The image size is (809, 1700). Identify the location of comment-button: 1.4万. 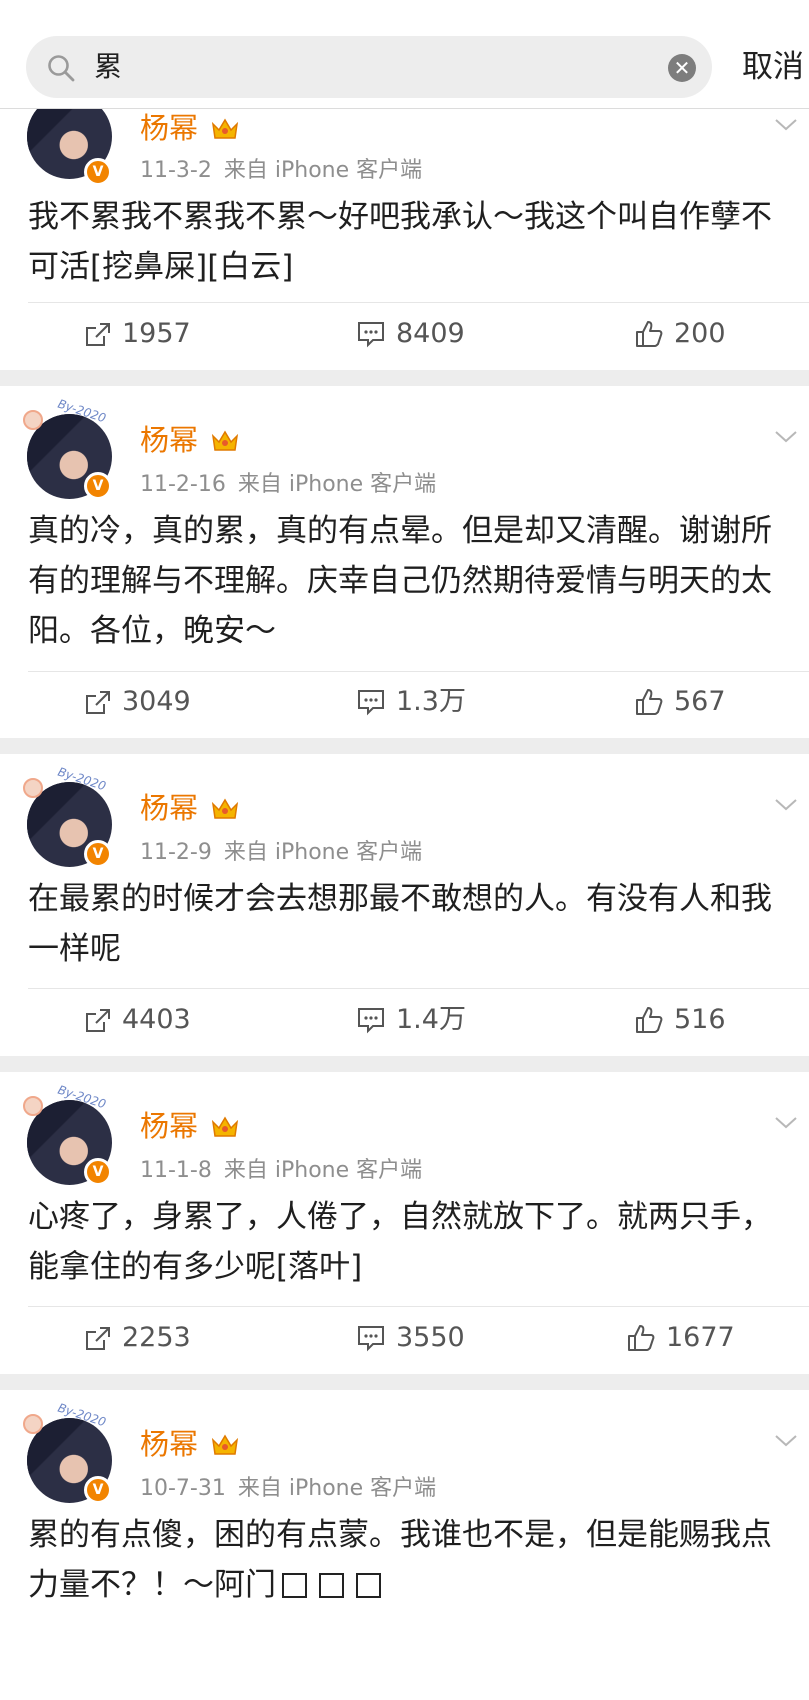
(411, 1020).